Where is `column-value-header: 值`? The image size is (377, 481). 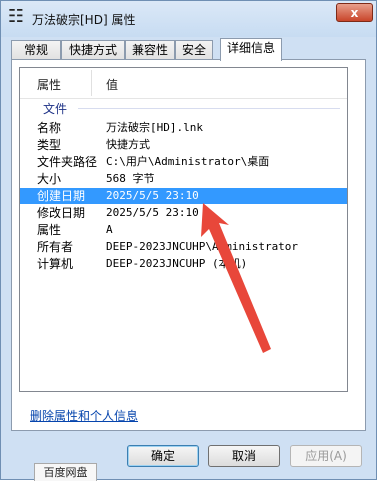 column-value-header: 值 is located at coordinates (112, 84).